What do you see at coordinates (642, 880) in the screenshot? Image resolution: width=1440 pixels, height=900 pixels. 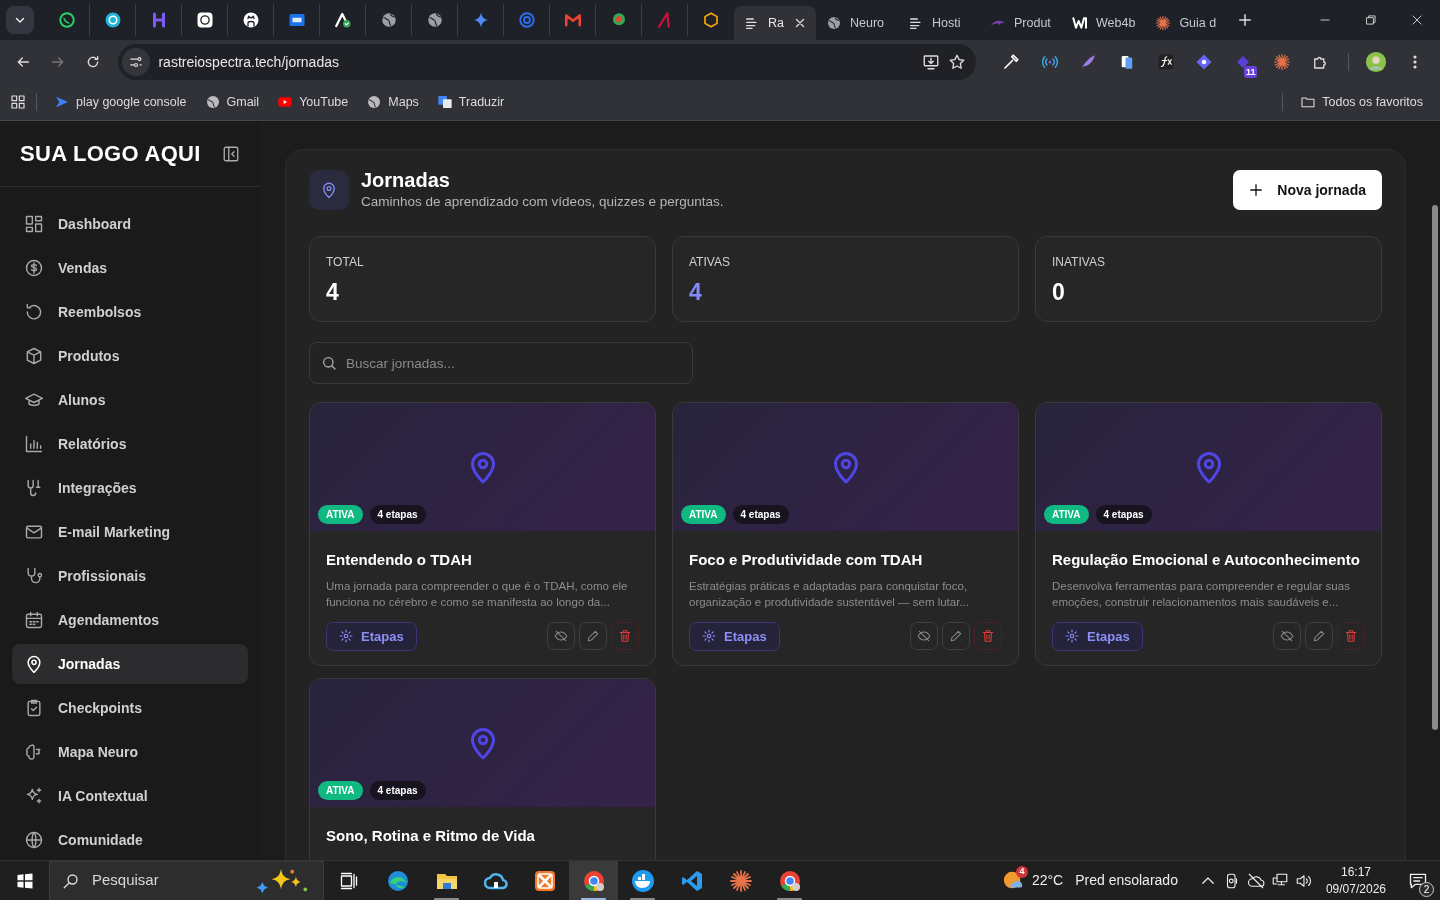 I see `whale-icon` at bounding box center [642, 880].